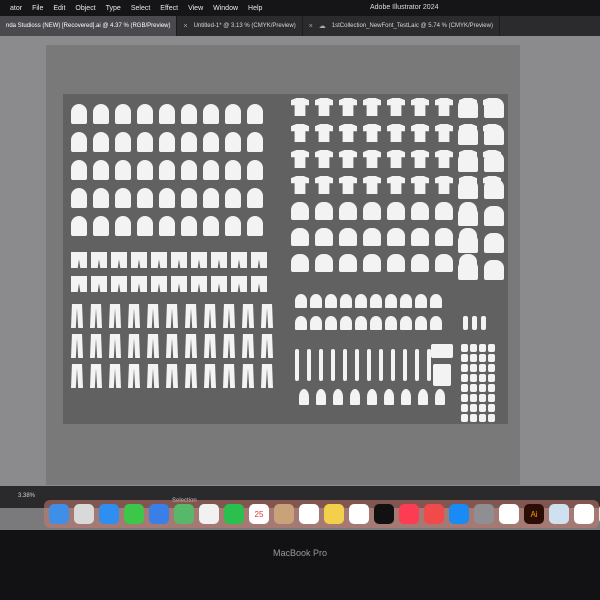 The width and height of the screenshot is (600, 600). I want to click on messages-icon, so click(134, 514).